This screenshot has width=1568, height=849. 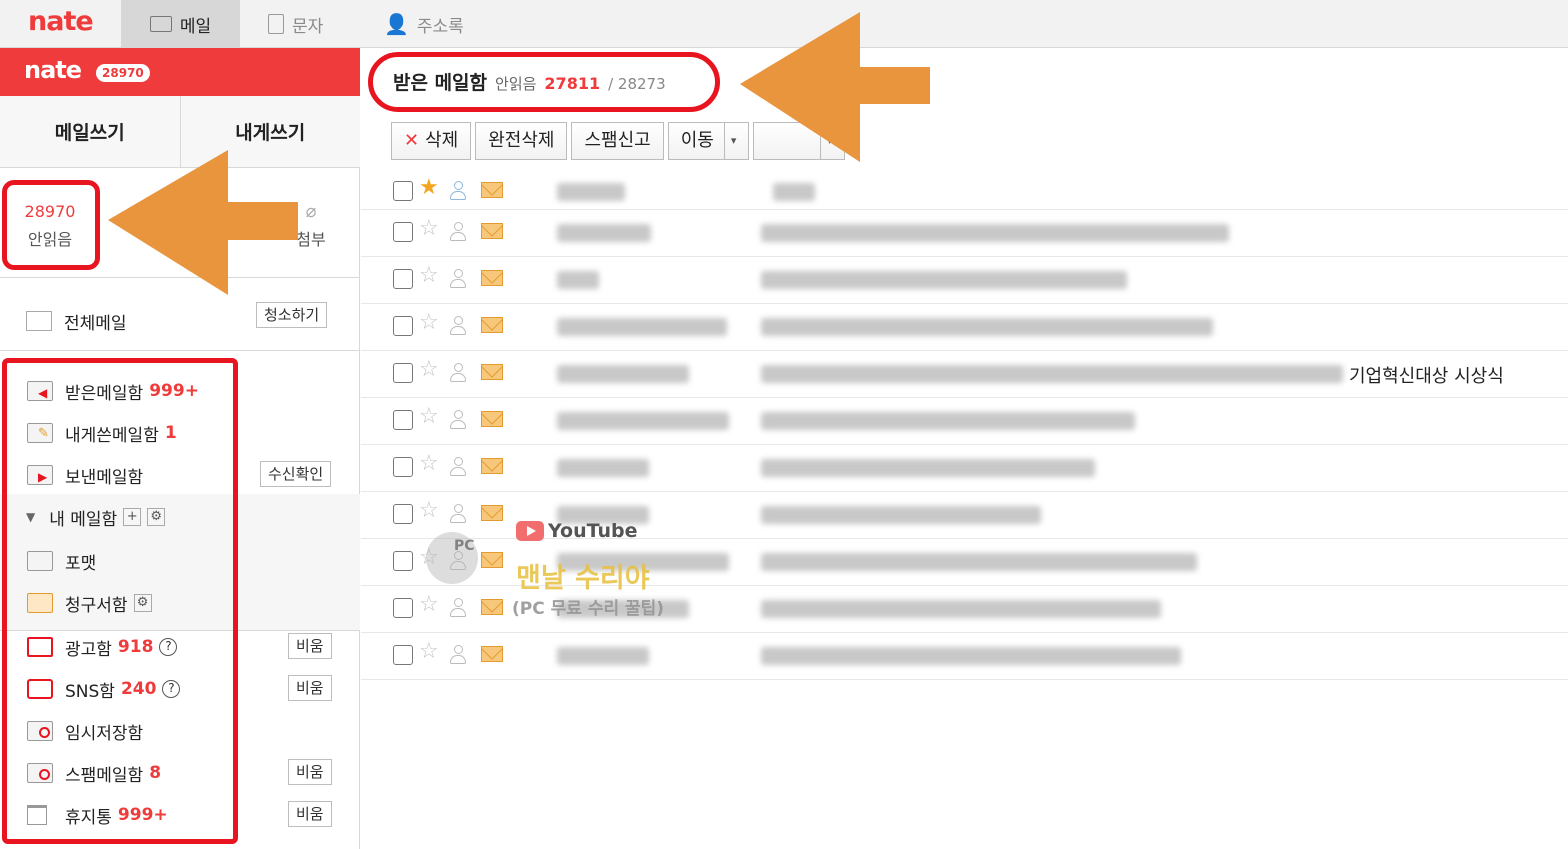 What do you see at coordinates (452, 577) in the screenshot?
I see `mascot-icon: PC` at bounding box center [452, 577].